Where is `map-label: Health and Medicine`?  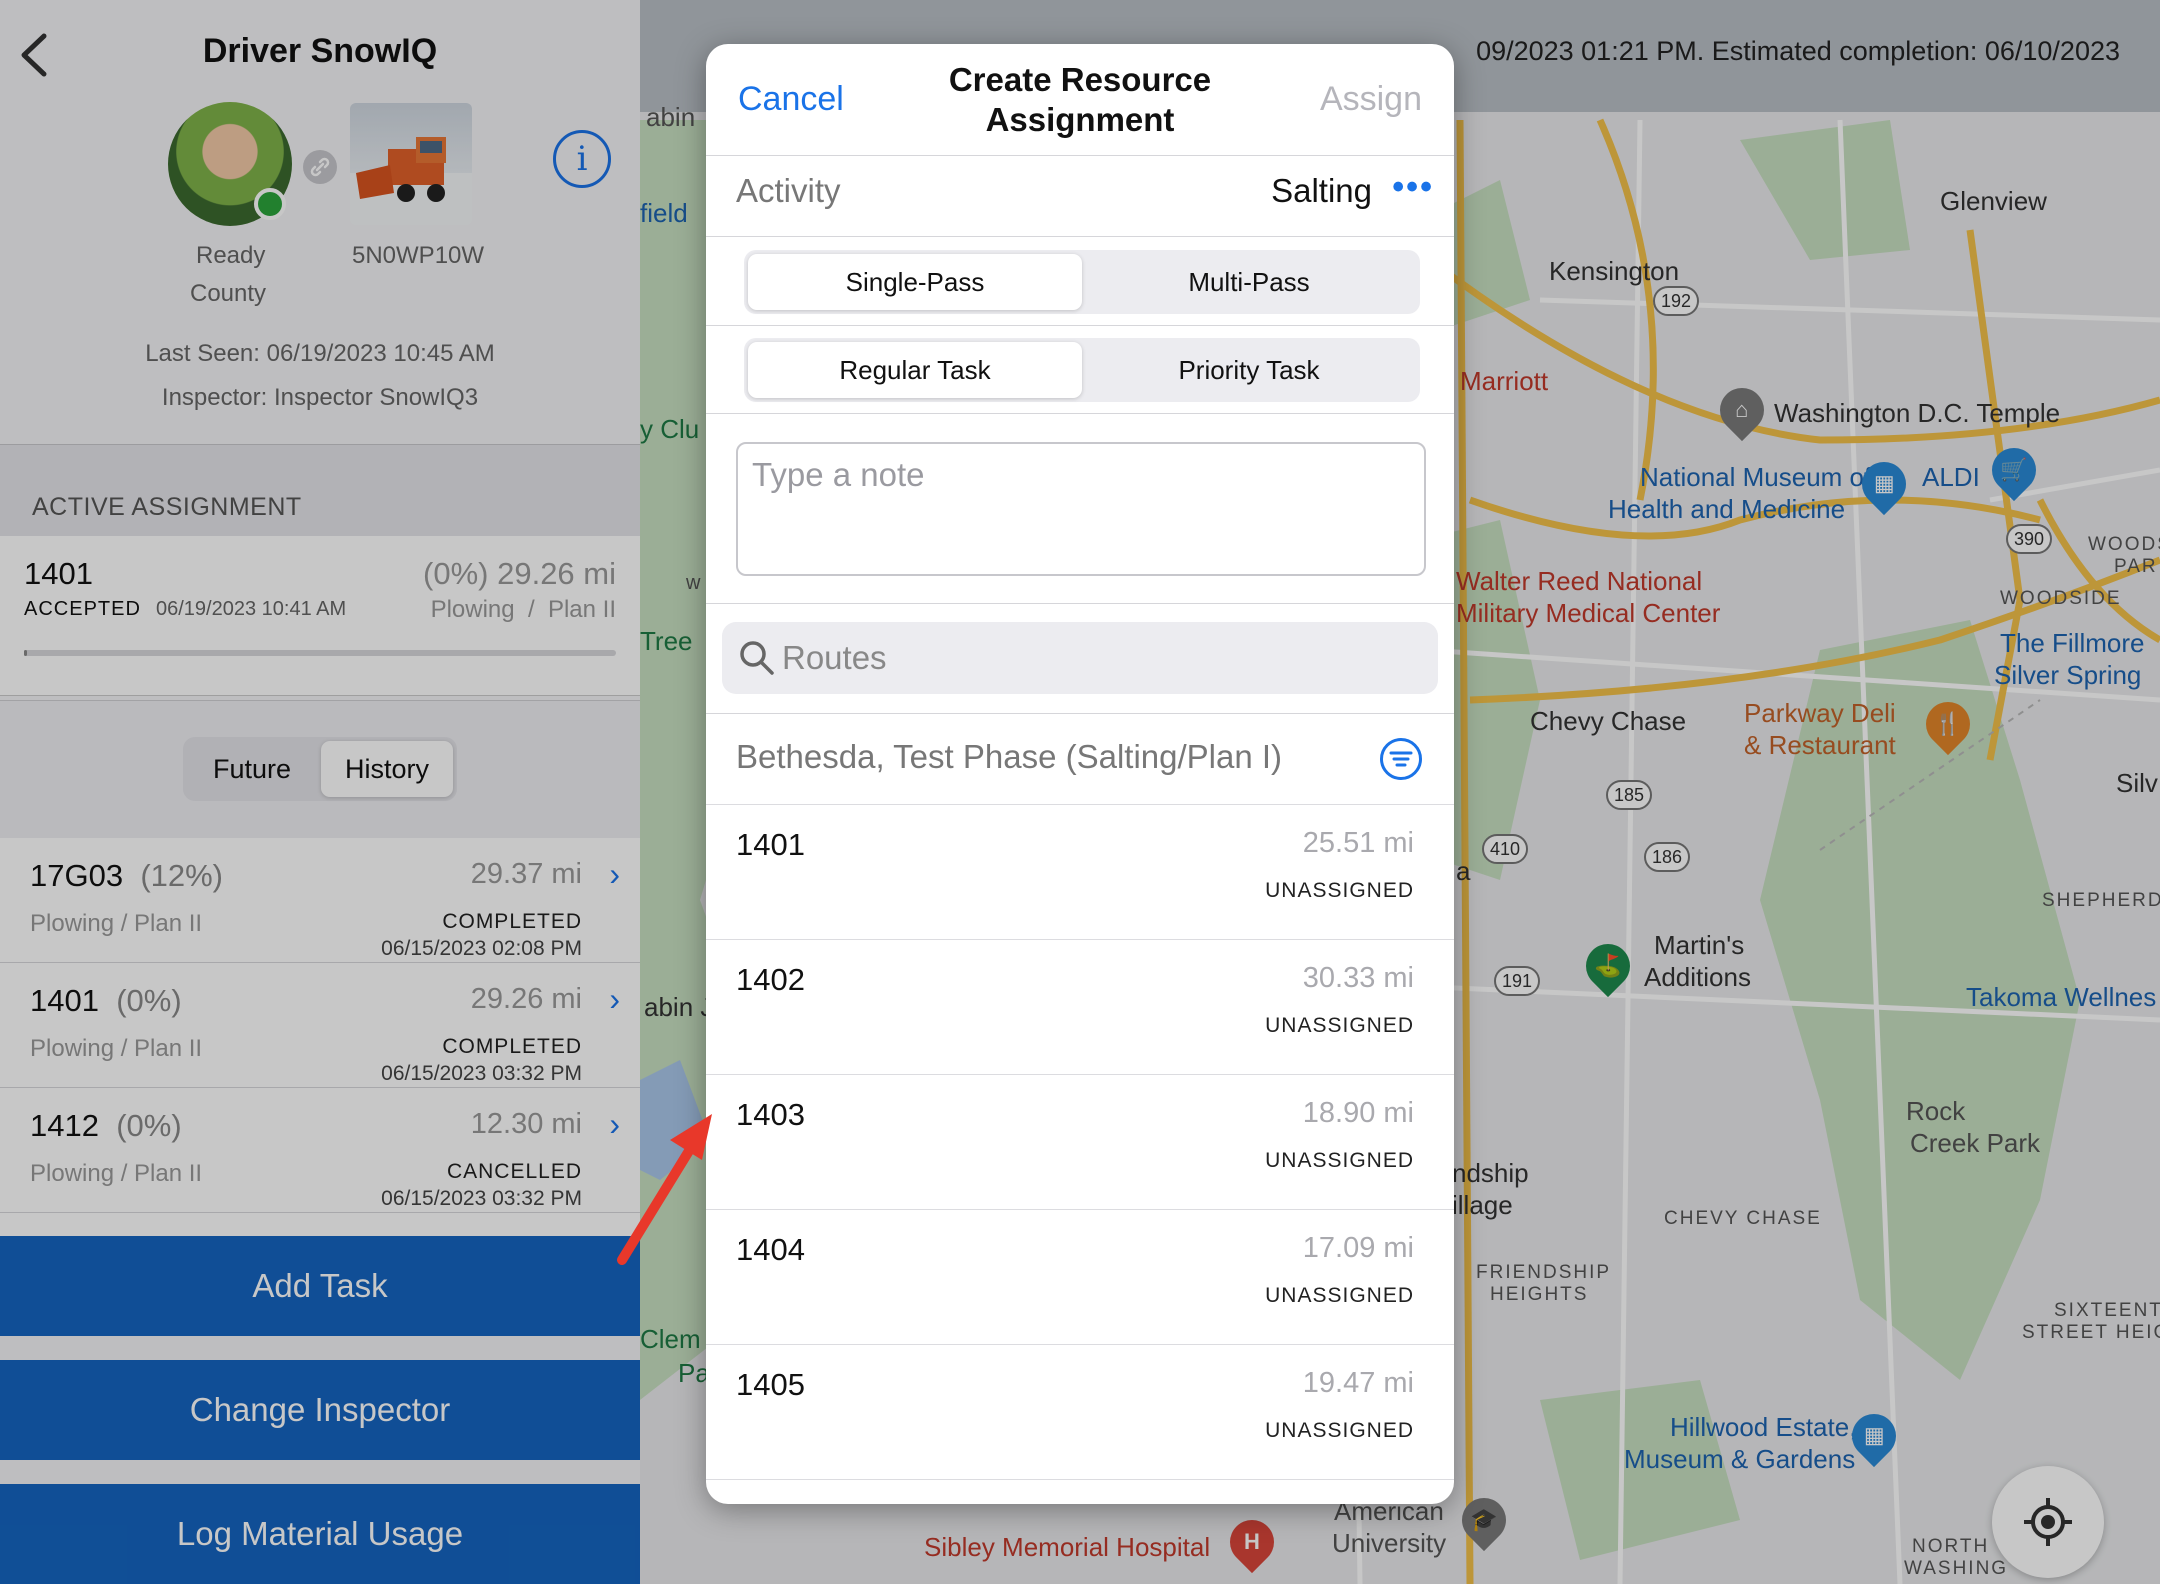 map-label: Health and Medicine is located at coordinates (1727, 509).